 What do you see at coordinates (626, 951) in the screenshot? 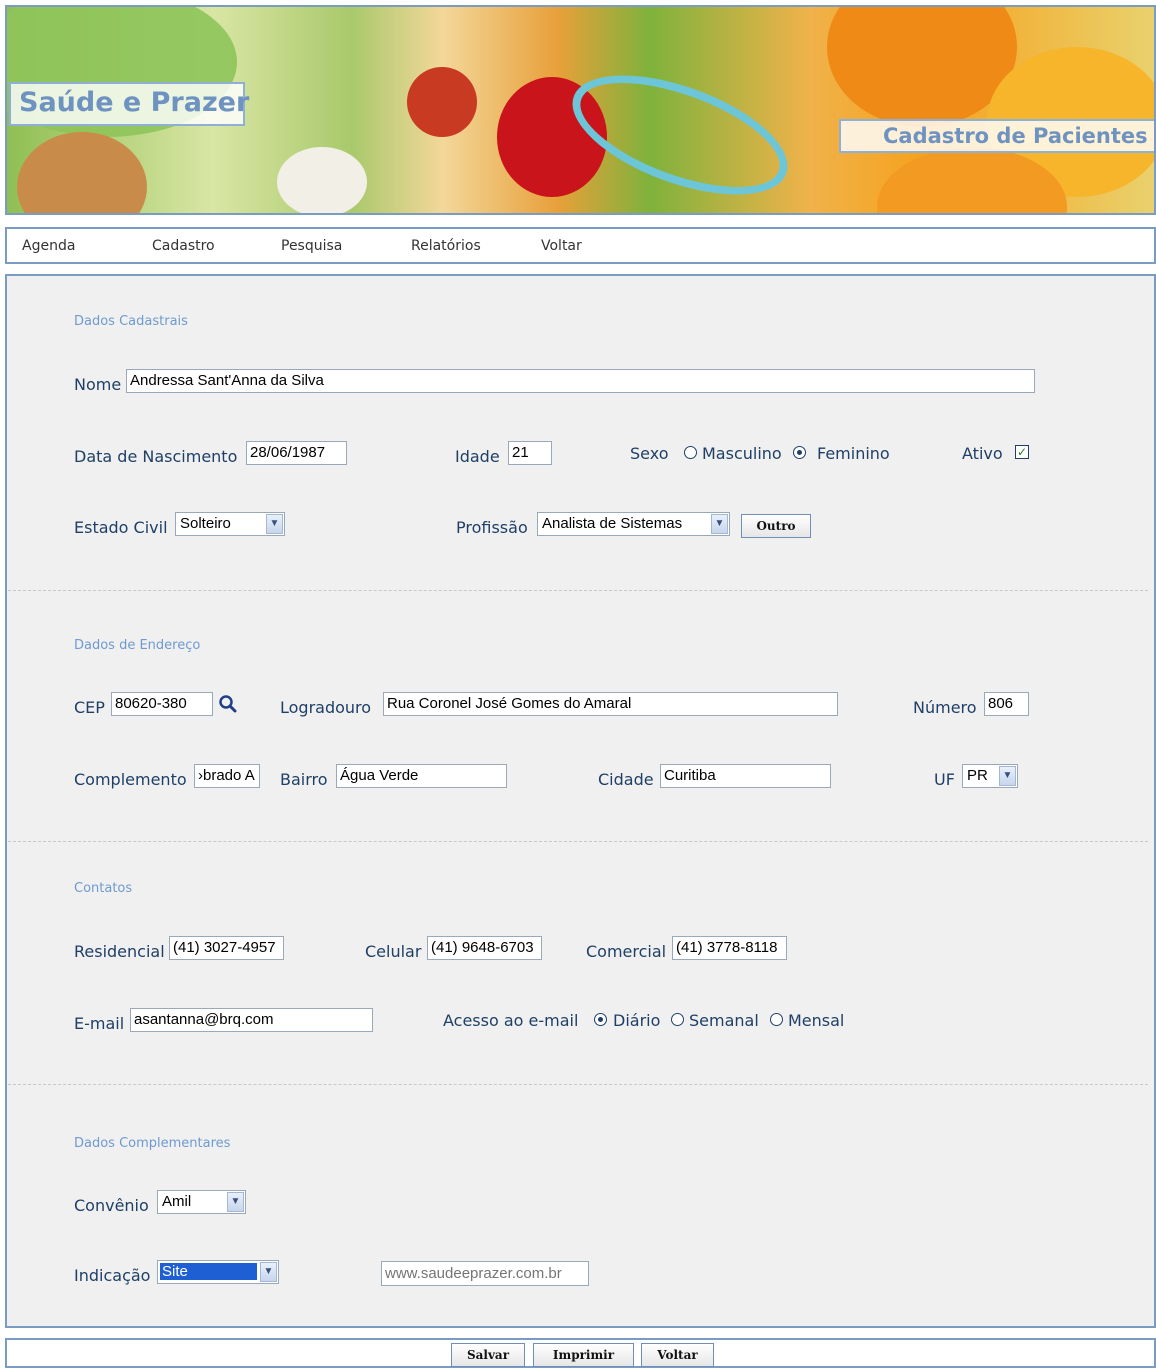
I see `work-phone-label: Comercial` at bounding box center [626, 951].